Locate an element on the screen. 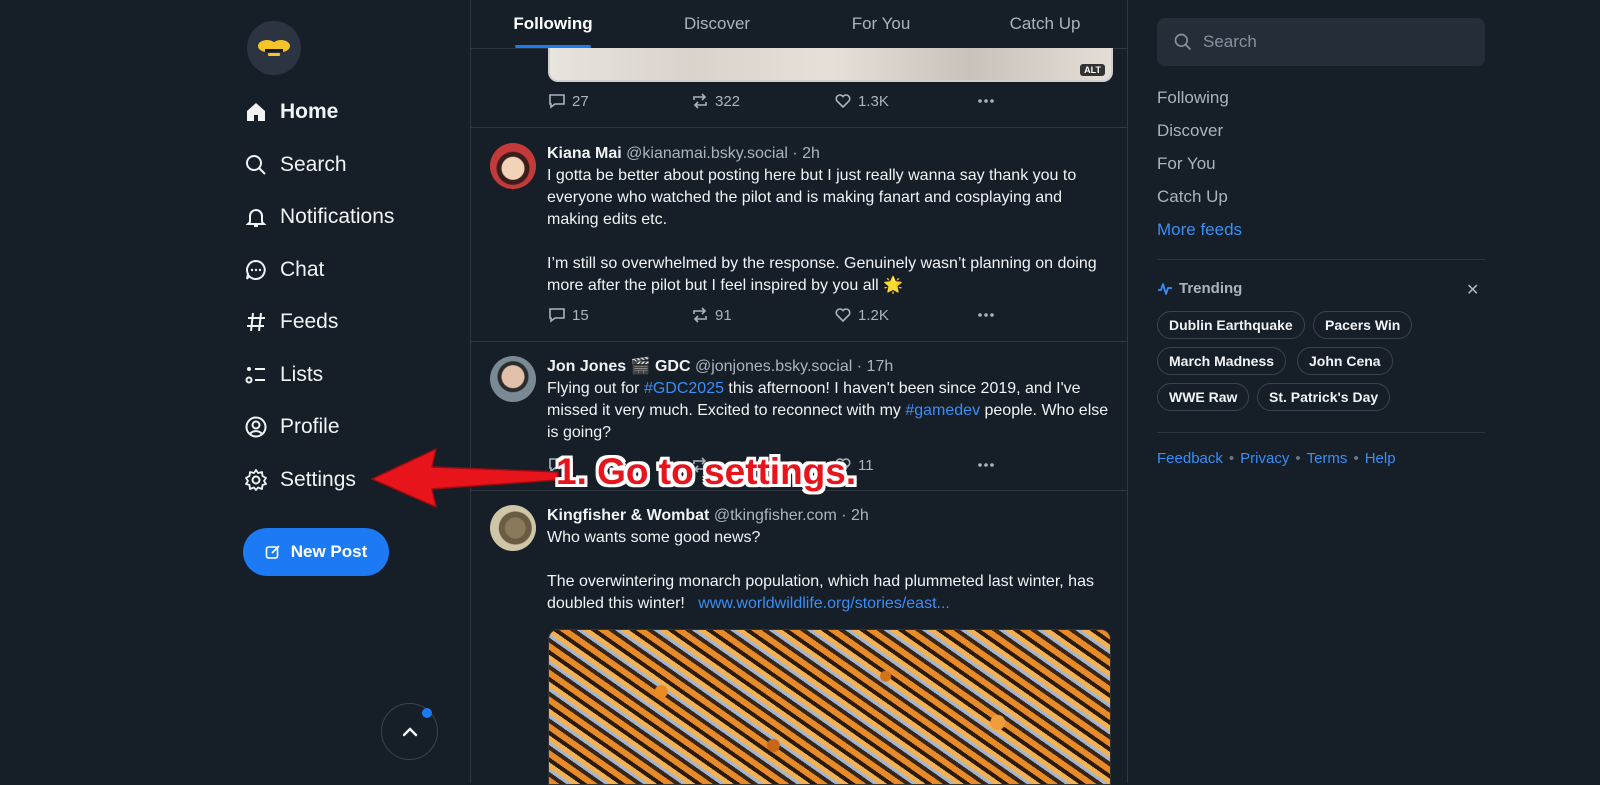 The image size is (1600, 785). nav-chat: Chat is located at coordinates (284, 270).